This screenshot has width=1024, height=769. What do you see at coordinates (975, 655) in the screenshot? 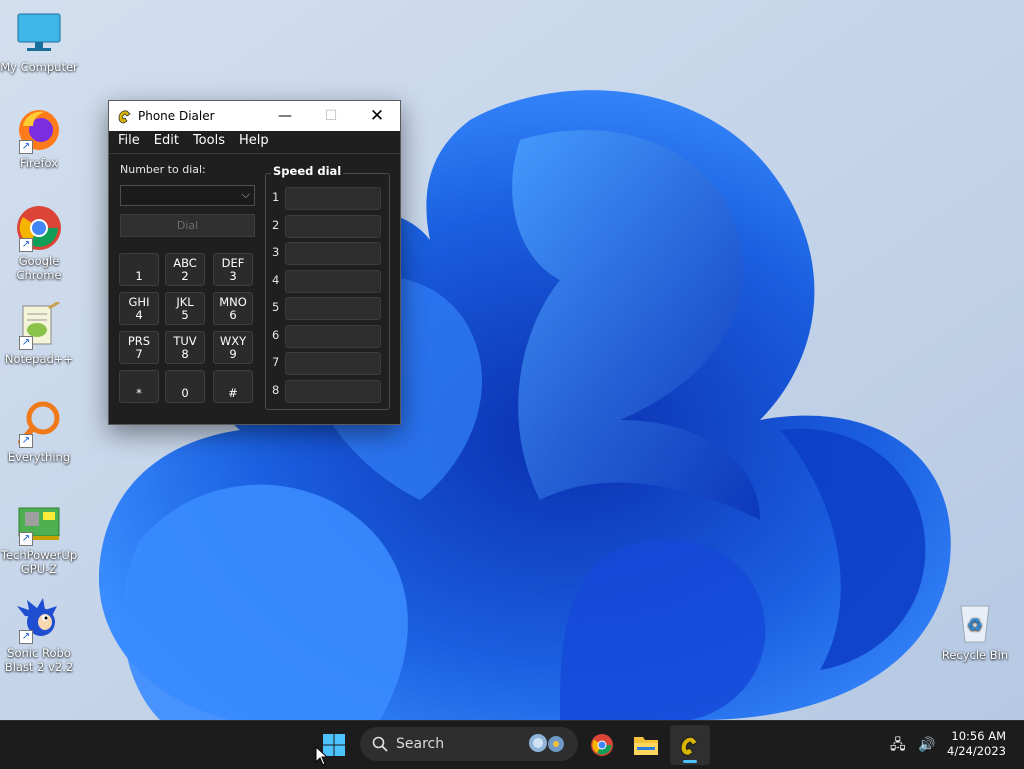
I see `desktop-icon-label: Recycle Bin` at bounding box center [975, 655].